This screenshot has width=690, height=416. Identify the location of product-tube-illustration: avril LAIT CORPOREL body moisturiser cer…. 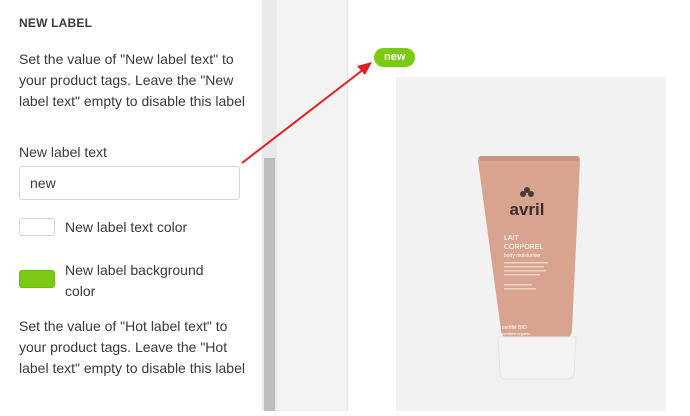
(529, 268).